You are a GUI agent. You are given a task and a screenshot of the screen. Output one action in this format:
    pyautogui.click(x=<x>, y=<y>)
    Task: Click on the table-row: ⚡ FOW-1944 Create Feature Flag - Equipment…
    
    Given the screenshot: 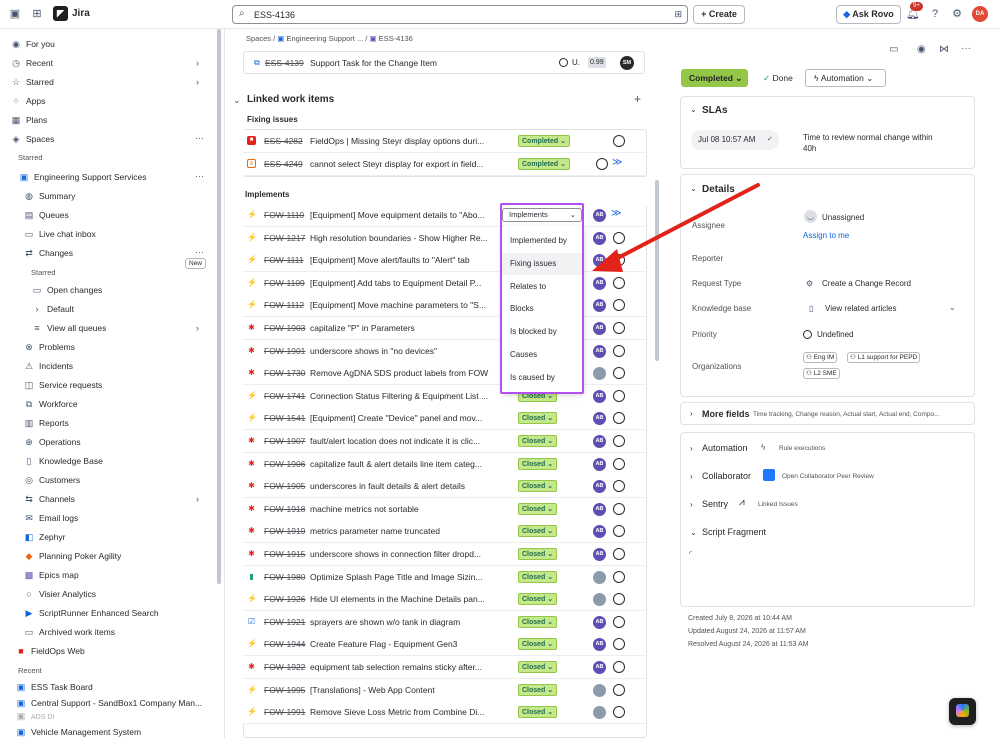 What is the action you would take?
    pyautogui.click(x=444, y=645)
    